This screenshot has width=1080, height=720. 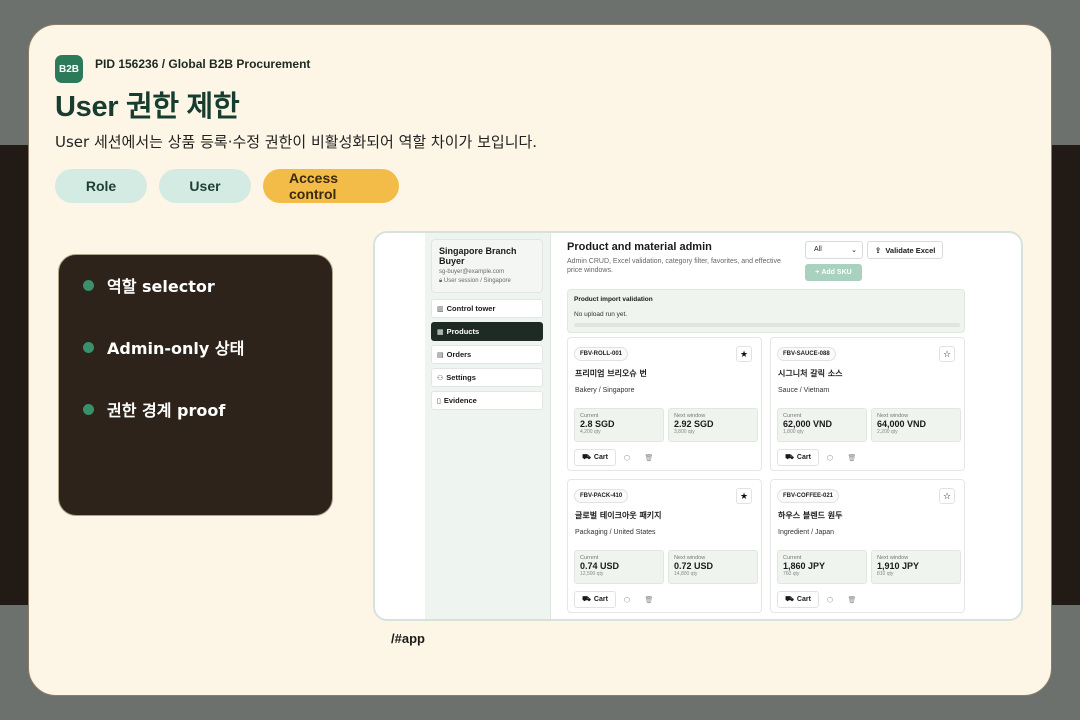 I want to click on validation-status: No upload run yet., so click(x=601, y=314).